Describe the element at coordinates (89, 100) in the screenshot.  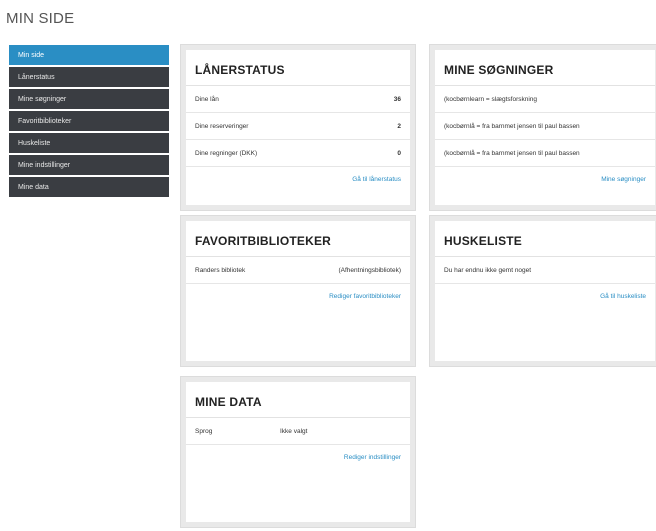
I see `sidebar-item-mine-sogninger: Mine søgninger` at that location.